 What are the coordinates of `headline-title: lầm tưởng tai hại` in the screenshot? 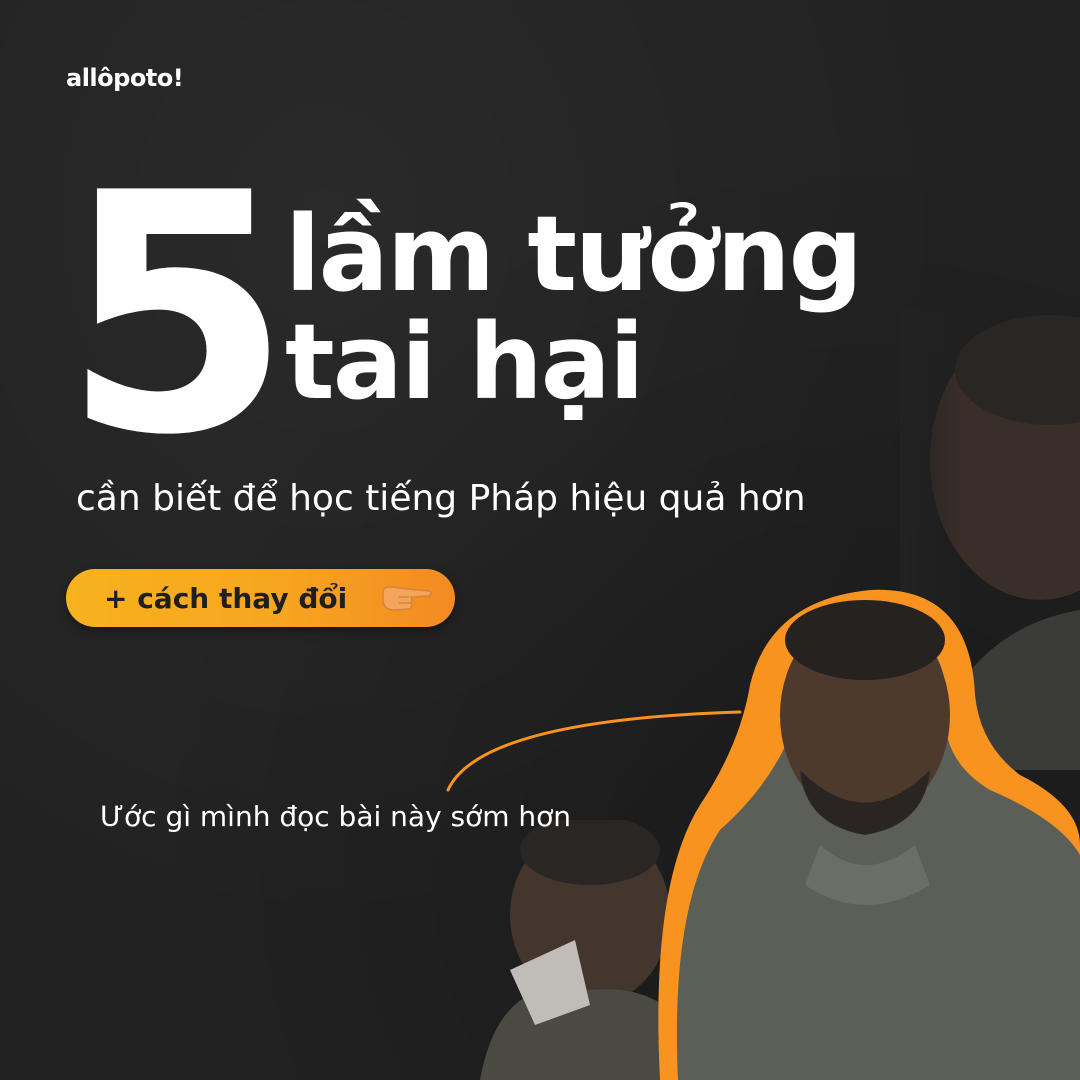 It's located at (605, 308).